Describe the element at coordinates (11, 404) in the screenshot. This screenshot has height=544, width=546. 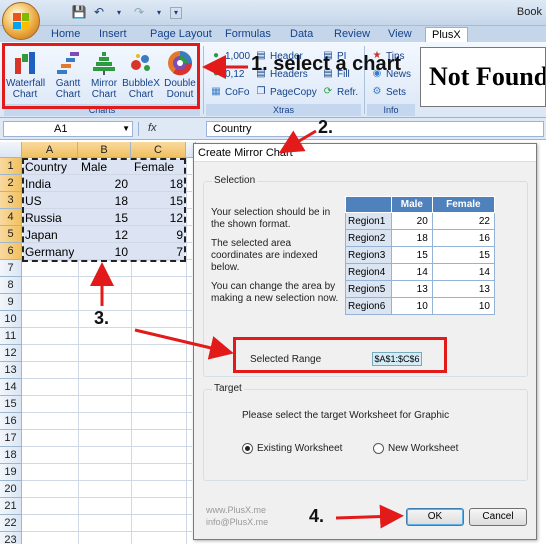
I see `row-header: 15` at that location.